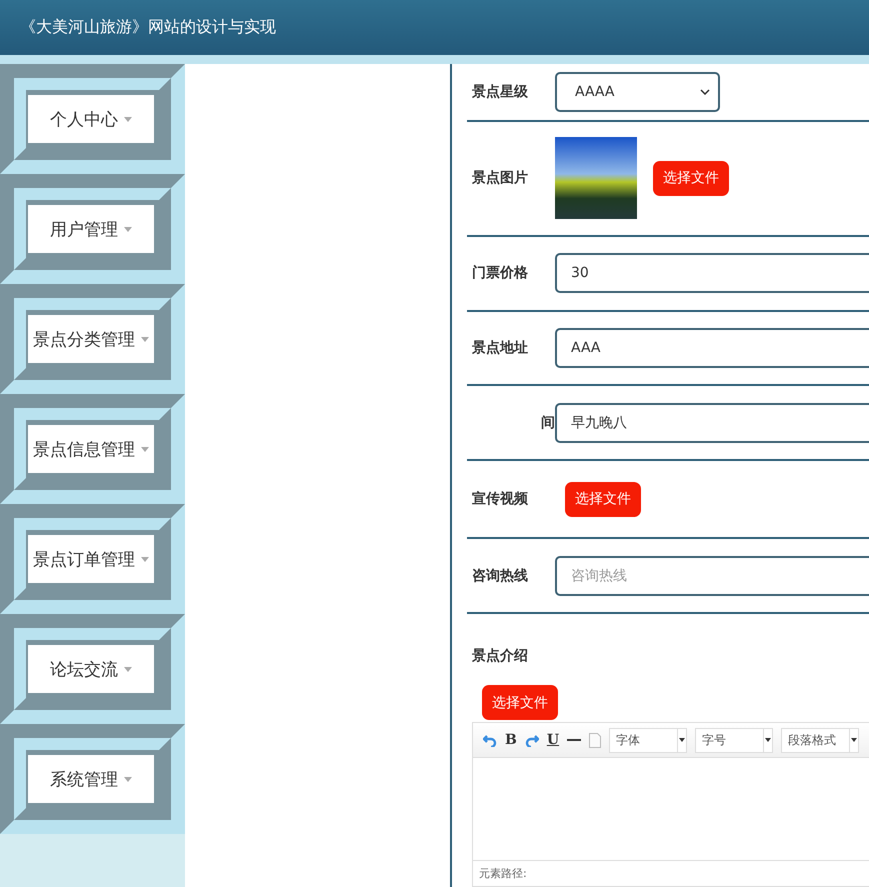 The height and width of the screenshot is (887, 869). I want to click on field-label: 间, so click(547, 423).